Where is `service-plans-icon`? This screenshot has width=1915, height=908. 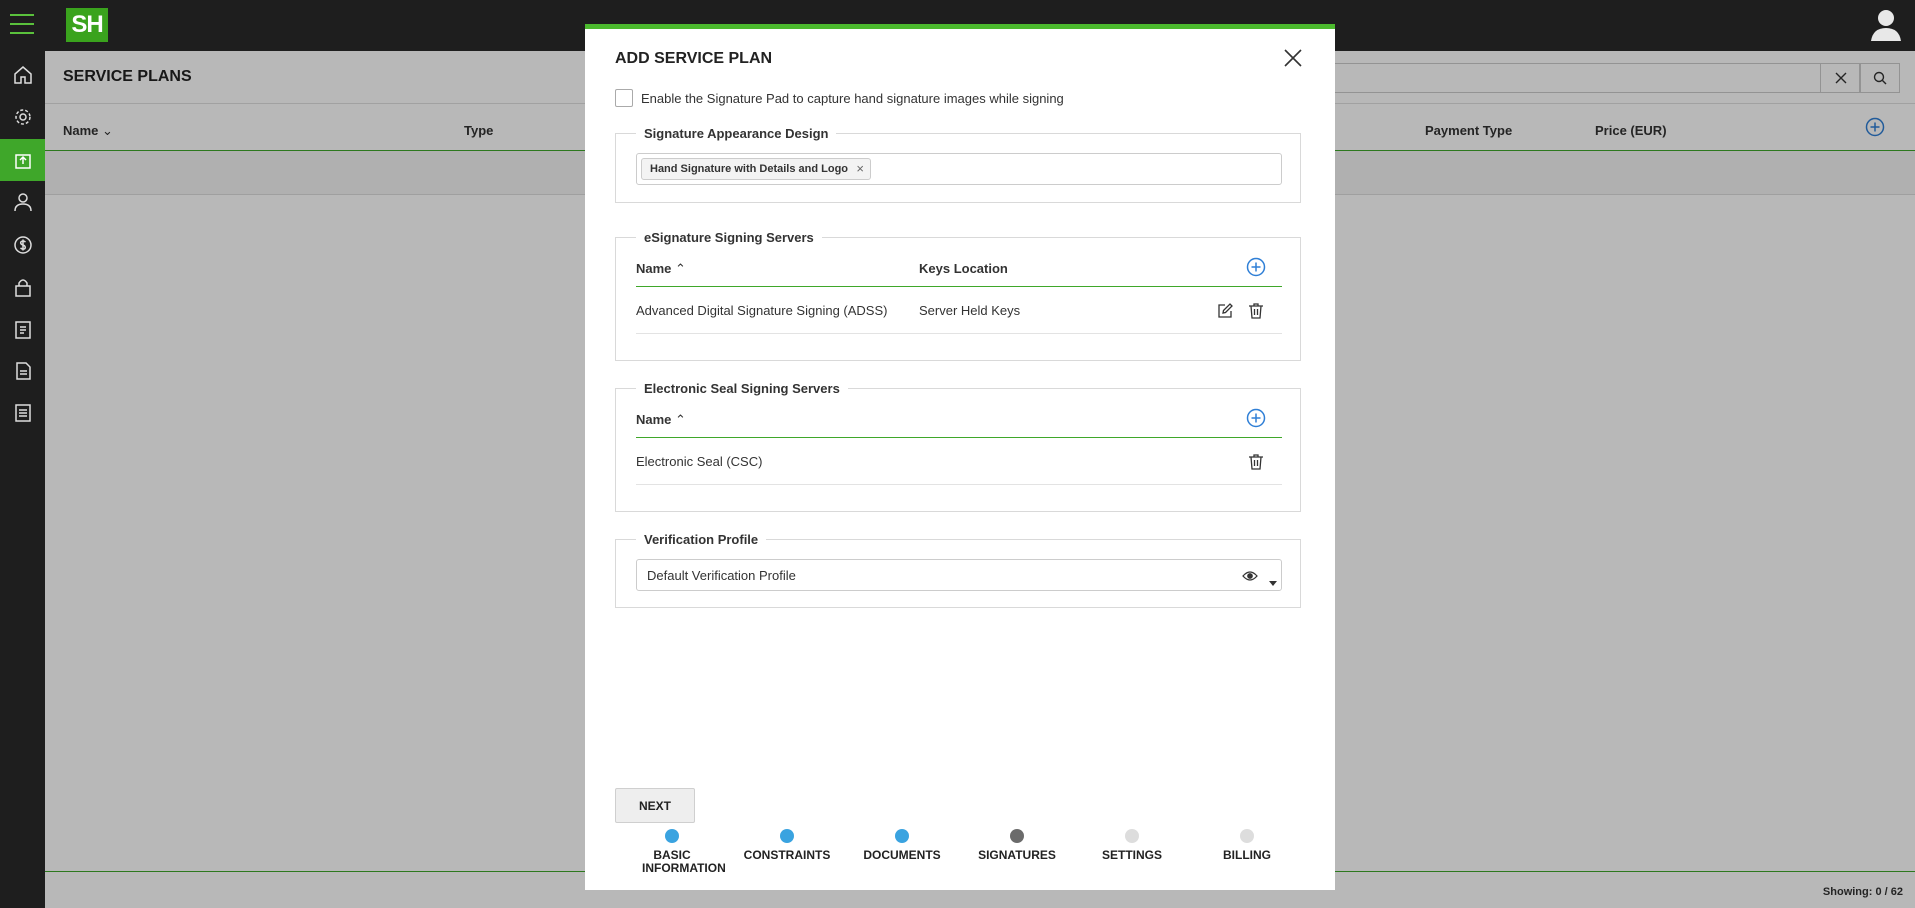
service-plans-icon is located at coordinates (22, 160).